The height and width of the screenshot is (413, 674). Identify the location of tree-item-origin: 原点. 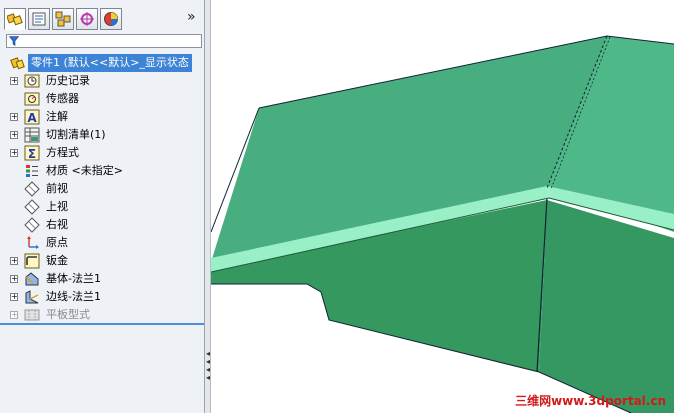
(102, 243).